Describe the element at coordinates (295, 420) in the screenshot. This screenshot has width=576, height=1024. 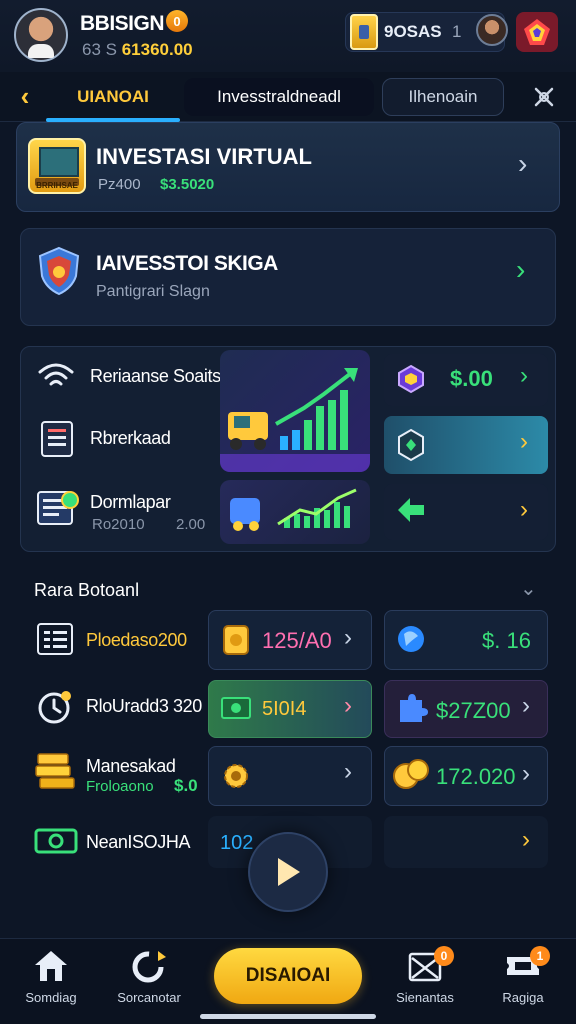
I see `growth-chart-illustration` at that location.